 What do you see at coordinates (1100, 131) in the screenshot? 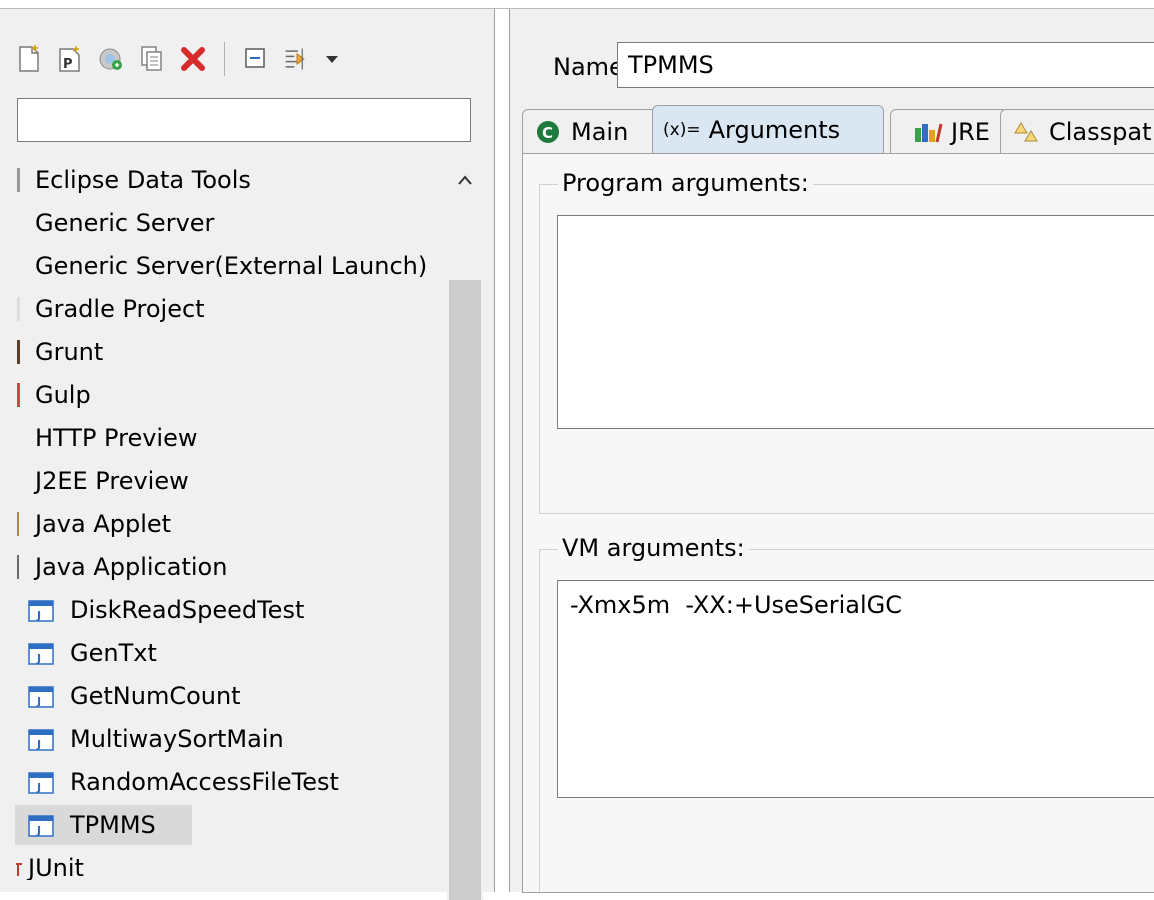
I see `tab-label: Classpat` at bounding box center [1100, 131].